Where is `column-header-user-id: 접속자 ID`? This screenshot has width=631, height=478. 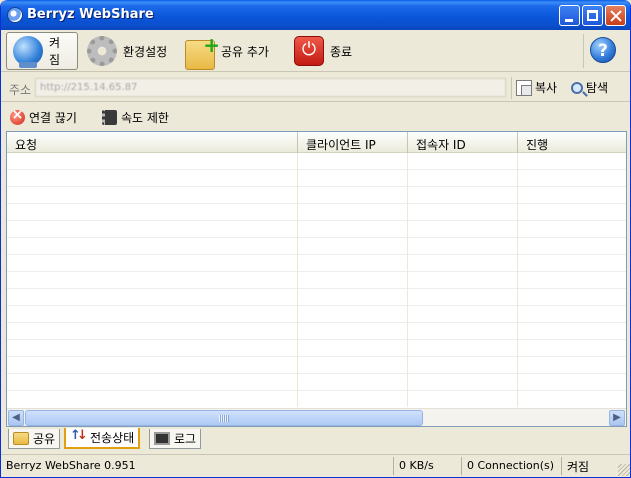
column-header-user-id: 접속자 ID is located at coordinates (463, 142).